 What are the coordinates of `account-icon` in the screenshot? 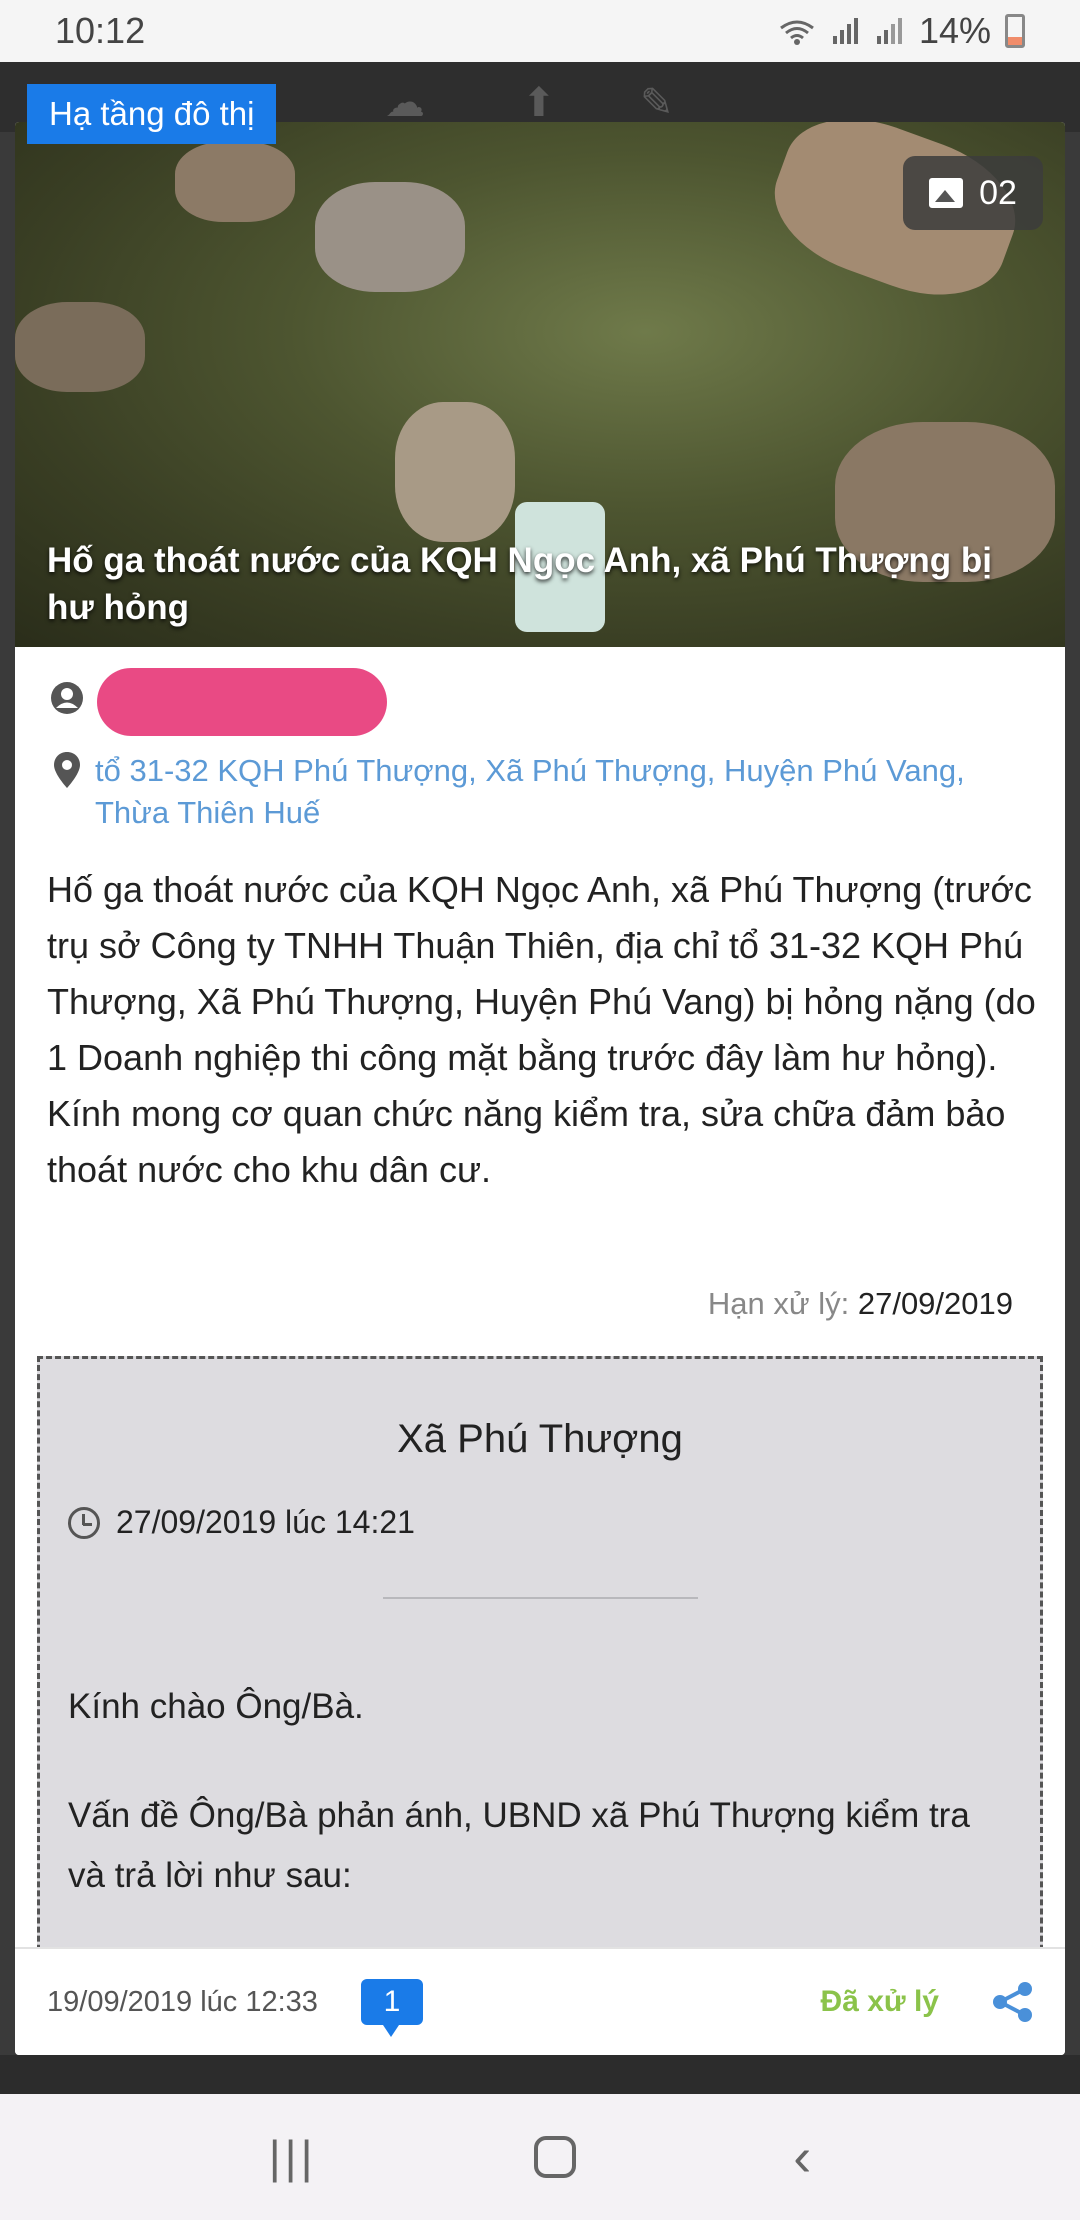 It's located at (67, 698).